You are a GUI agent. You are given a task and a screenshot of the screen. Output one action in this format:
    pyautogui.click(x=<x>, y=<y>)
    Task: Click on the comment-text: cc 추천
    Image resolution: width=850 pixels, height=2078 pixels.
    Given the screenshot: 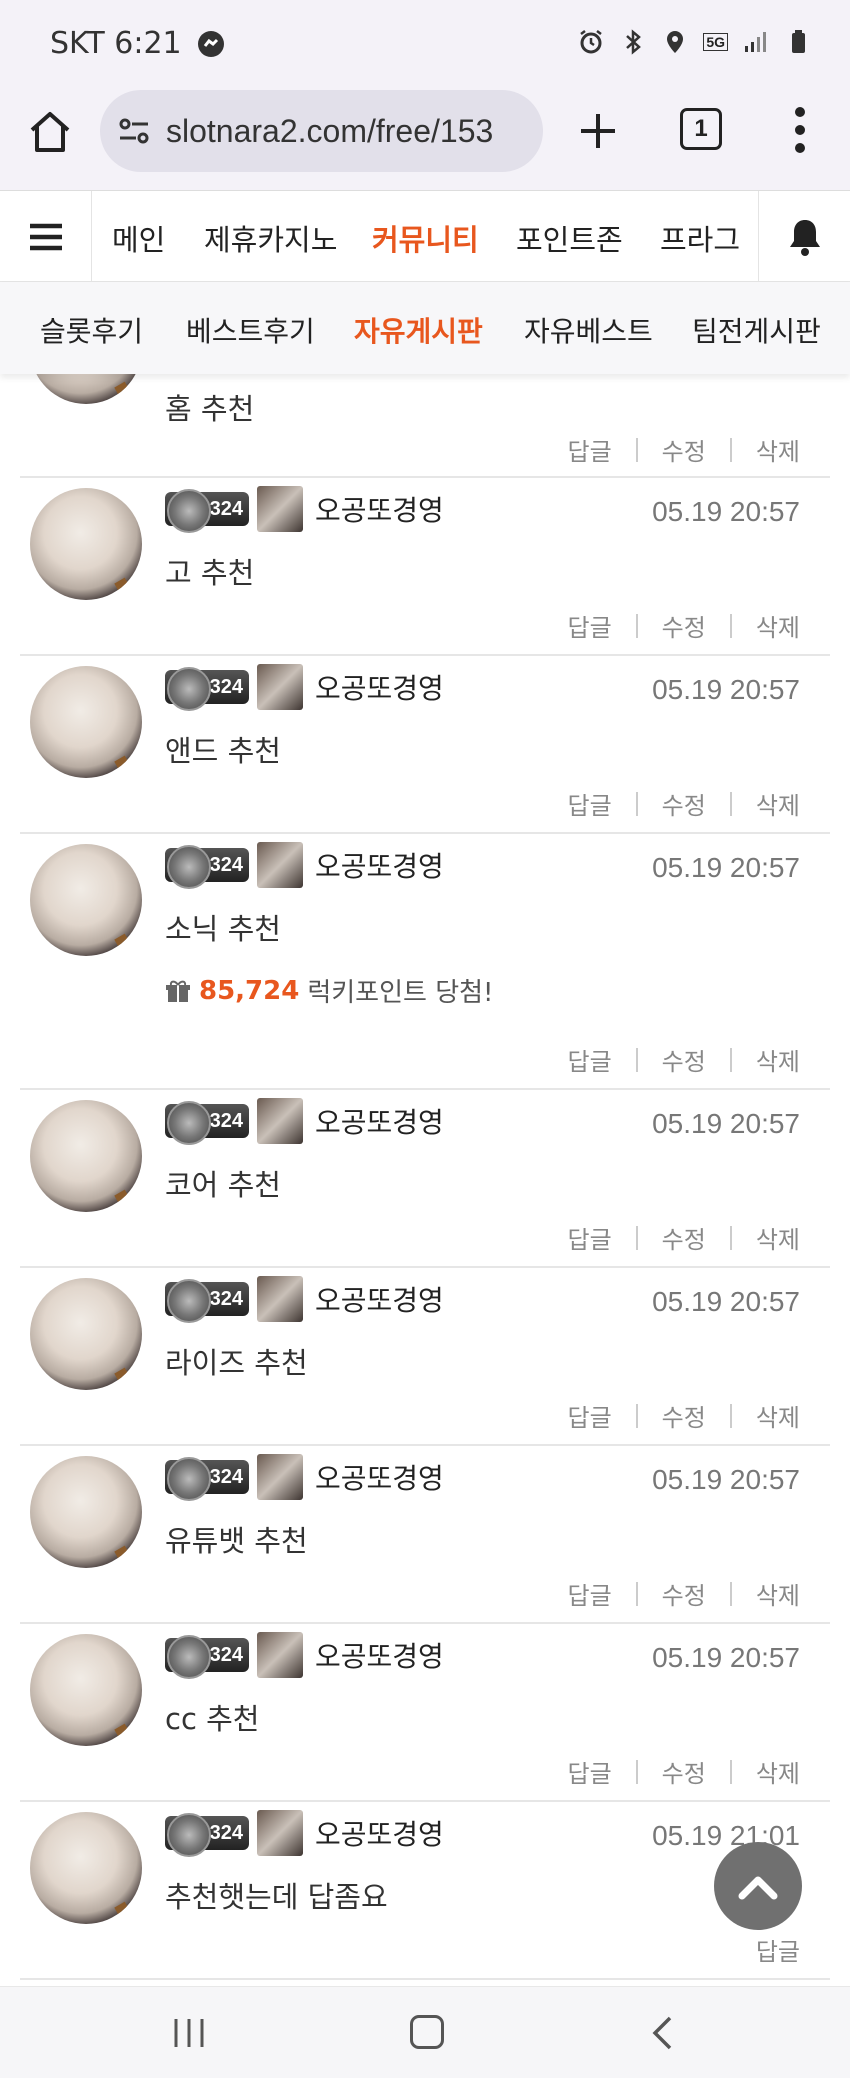 What is the action you would take?
    pyautogui.click(x=212, y=1719)
    